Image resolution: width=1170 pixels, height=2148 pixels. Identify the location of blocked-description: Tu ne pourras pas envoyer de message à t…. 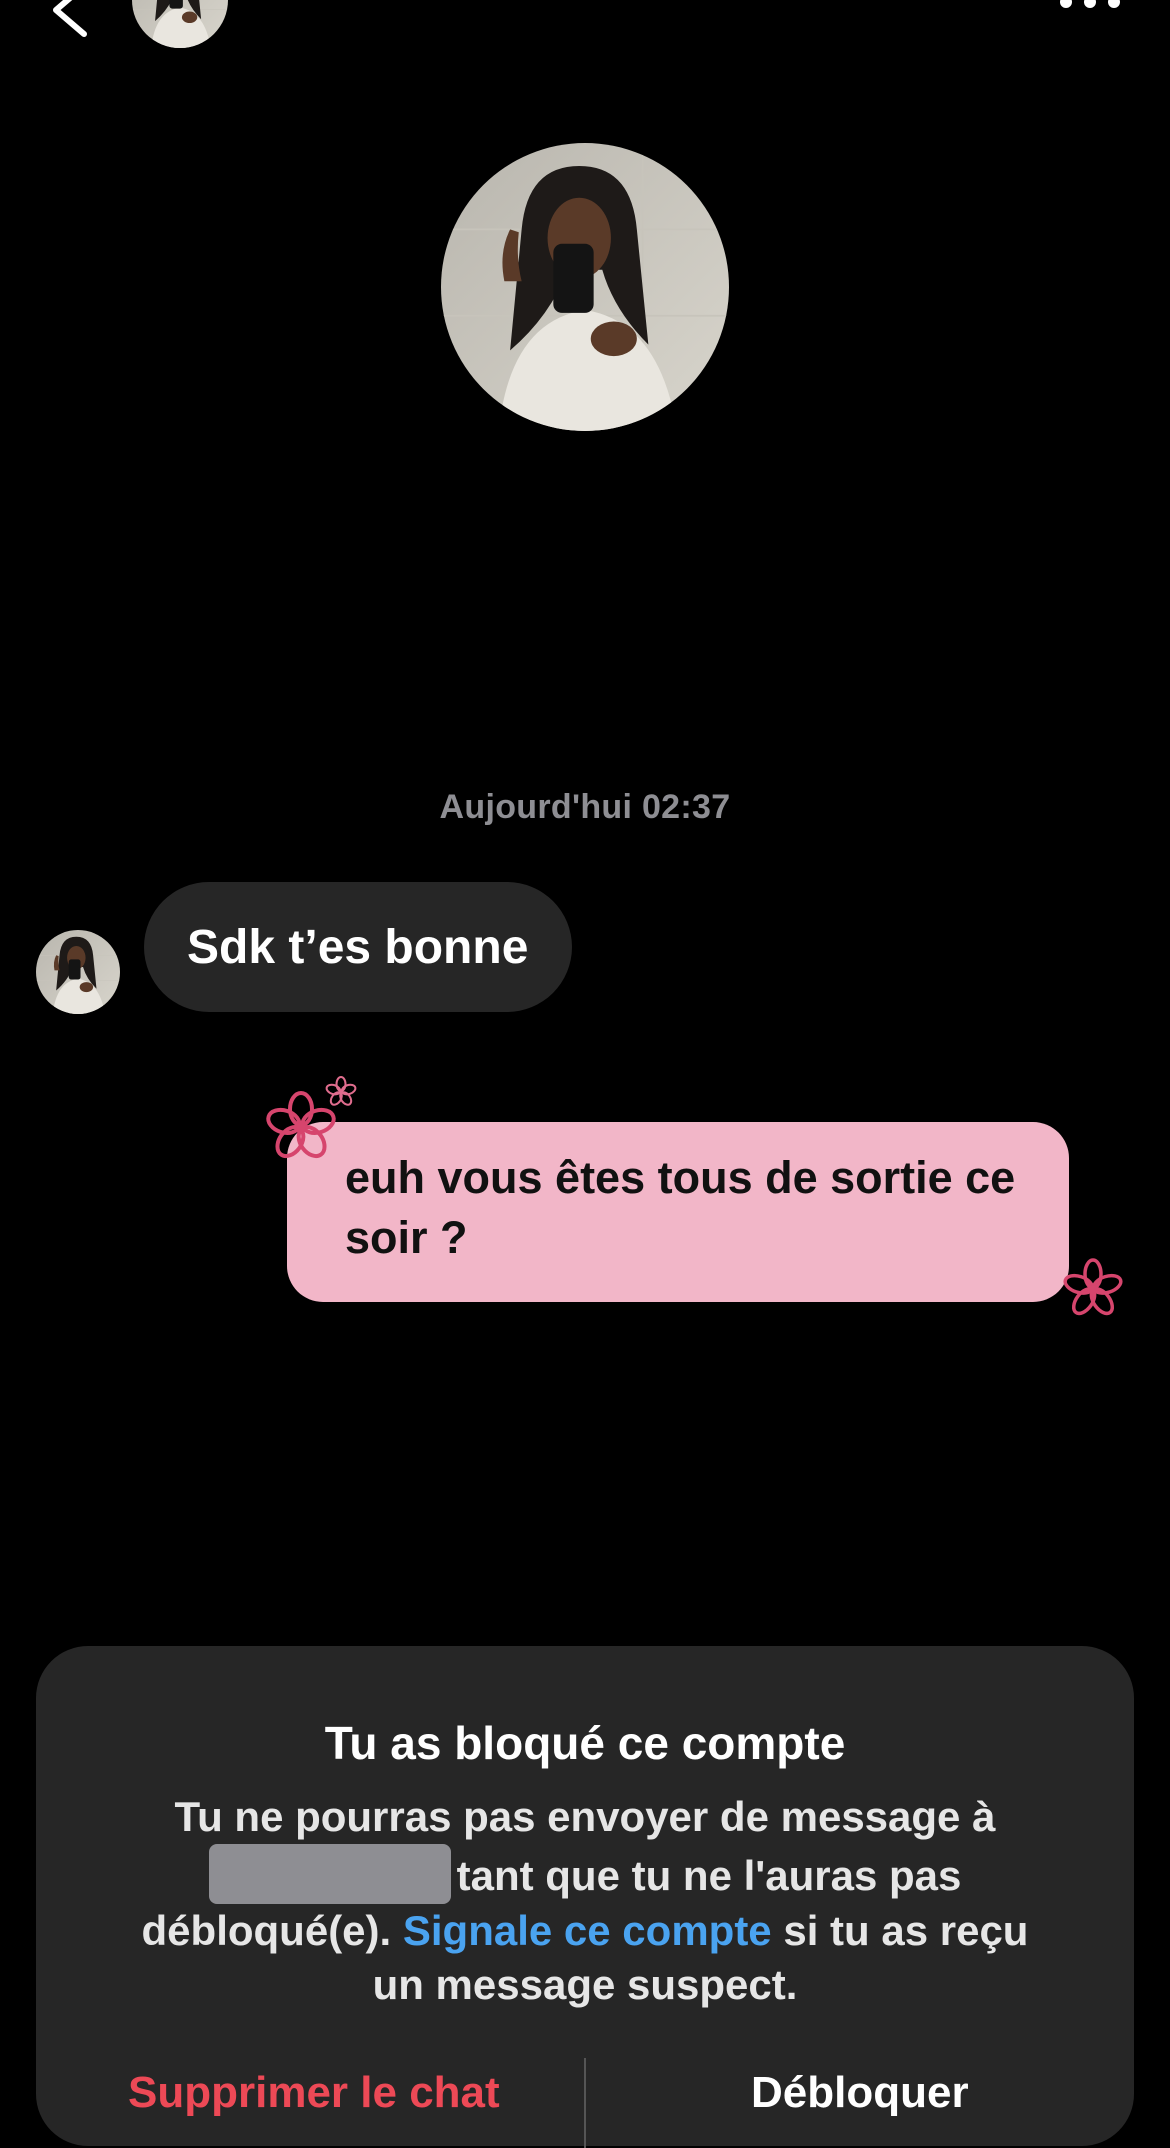
(585, 1901).